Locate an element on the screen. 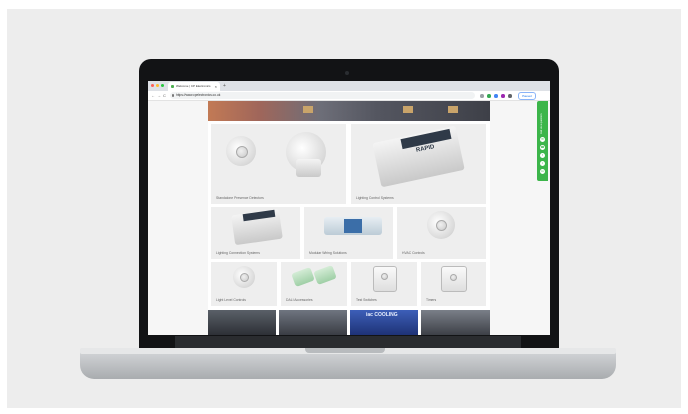 Image resolution: width=688 pixels, height=414 pixels. product-card-hvac-controls: HVAC Controls is located at coordinates (441, 233).